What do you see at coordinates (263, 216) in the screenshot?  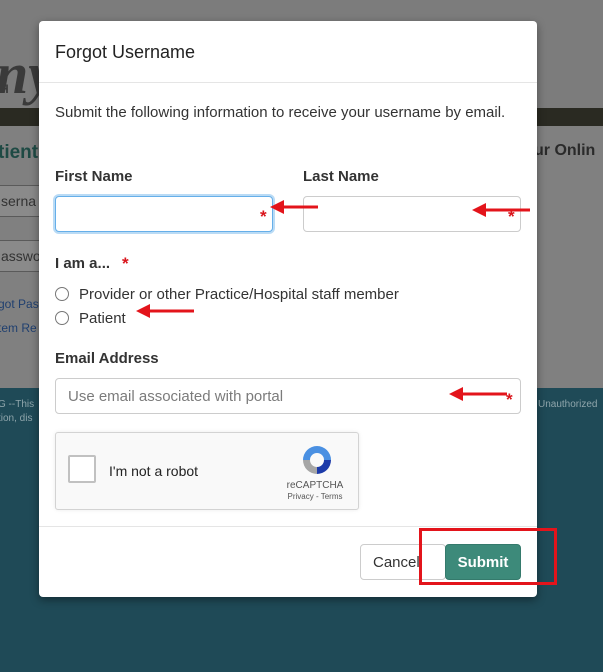 I see `first-name-required-mark: *` at bounding box center [263, 216].